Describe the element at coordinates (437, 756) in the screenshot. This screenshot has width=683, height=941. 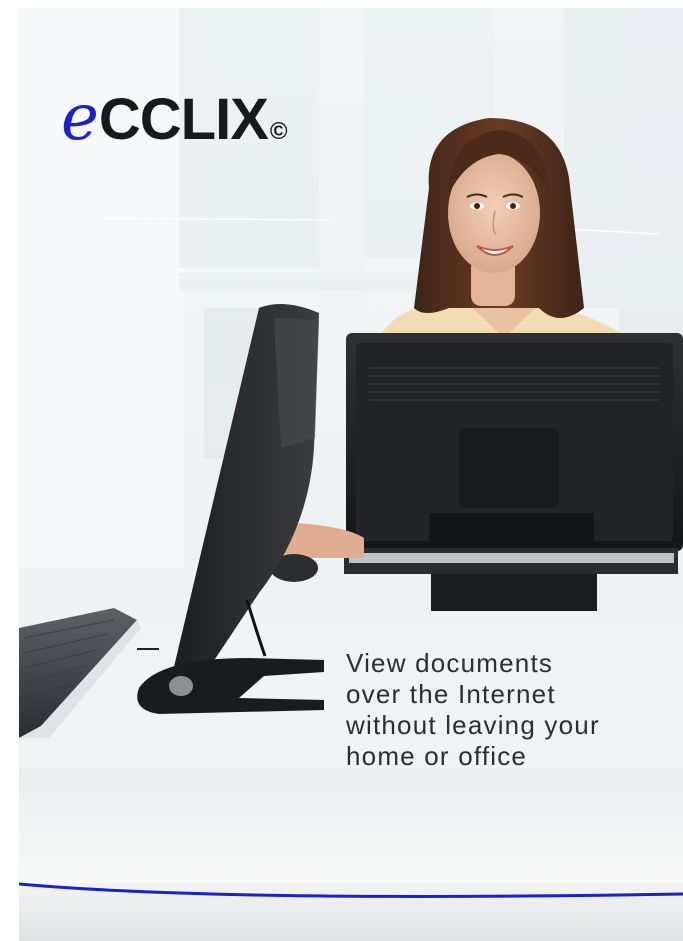
I see `tagline-line-4: home or office` at that location.